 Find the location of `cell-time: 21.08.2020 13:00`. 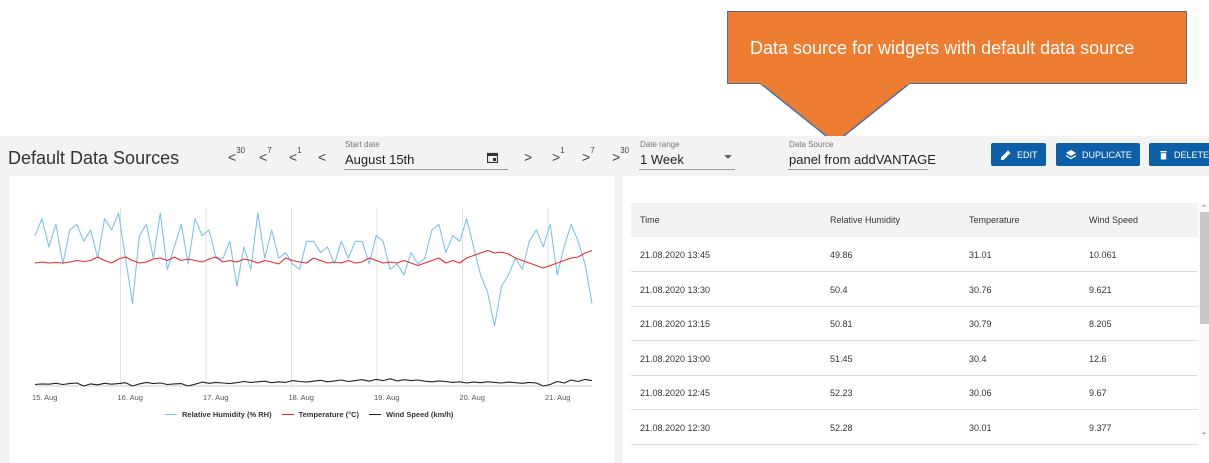

cell-time: 21.08.2020 13:00 is located at coordinates (675, 358).